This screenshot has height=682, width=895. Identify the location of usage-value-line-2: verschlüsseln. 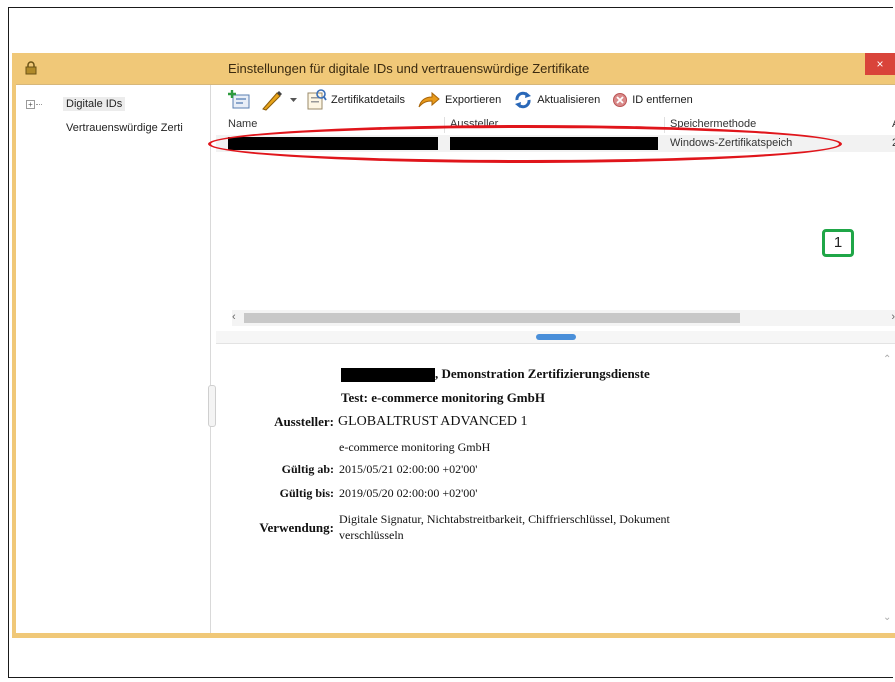
(371, 535).